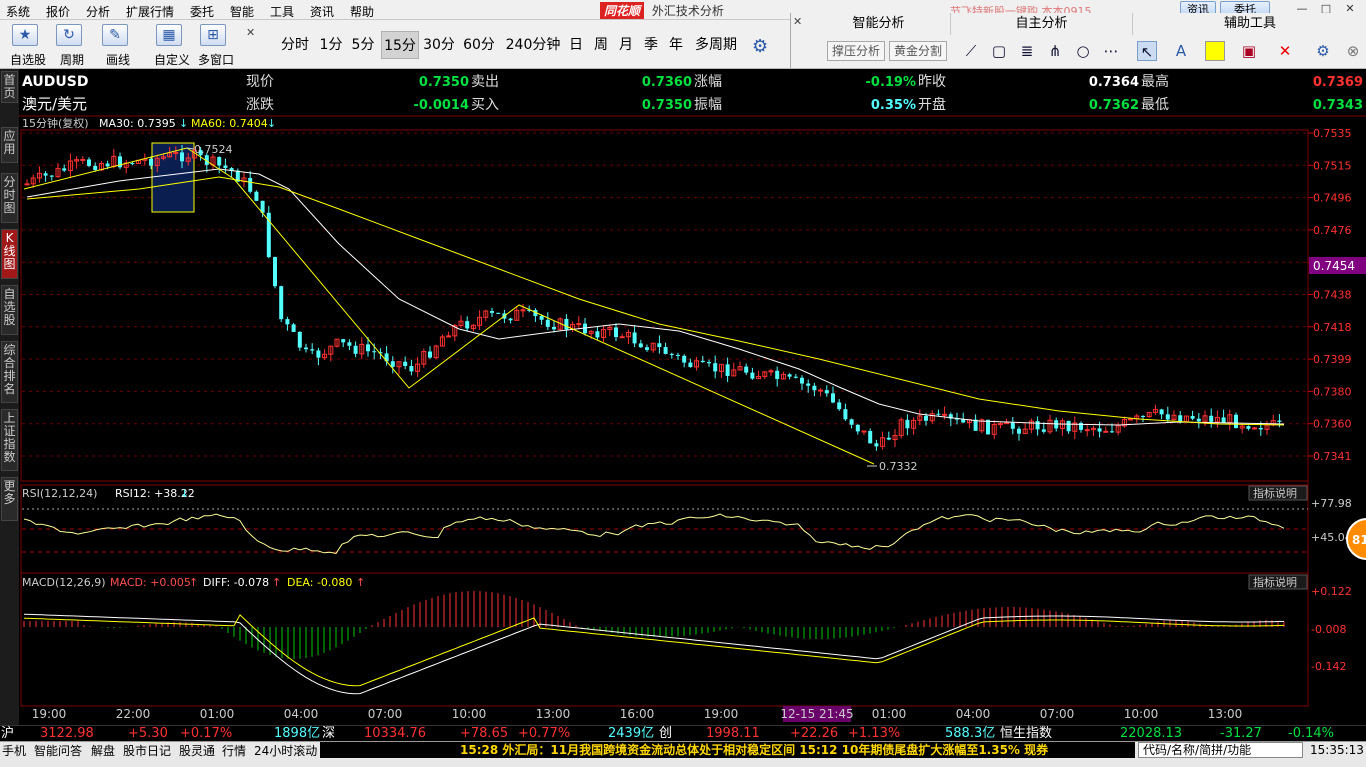  I want to click on status-analysis: 解盘, so click(103, 751).